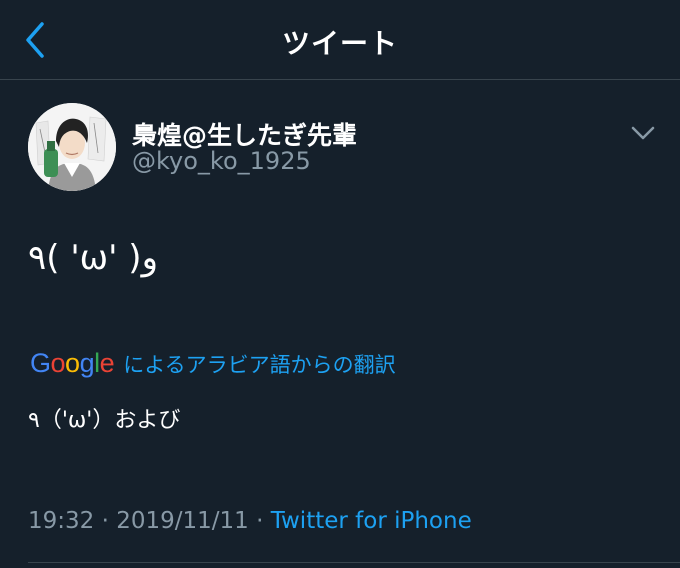 The height and width of the screenshot is (568, 680). Describe the element at coordinates (250, 521) in the screenshot. I see `tweet-metadata: 19:32 · 2019/11/11 · Twitter for iPhone` at that location.